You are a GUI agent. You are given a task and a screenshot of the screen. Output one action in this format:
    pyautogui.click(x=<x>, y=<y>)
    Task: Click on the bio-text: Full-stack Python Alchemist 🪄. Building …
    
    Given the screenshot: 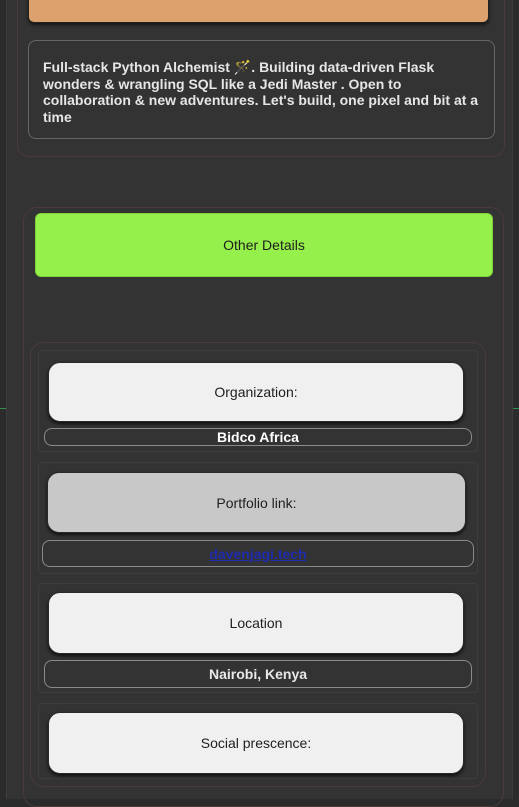 What is the action you would take?
    pyautogui.click(x=261, y=92)
    